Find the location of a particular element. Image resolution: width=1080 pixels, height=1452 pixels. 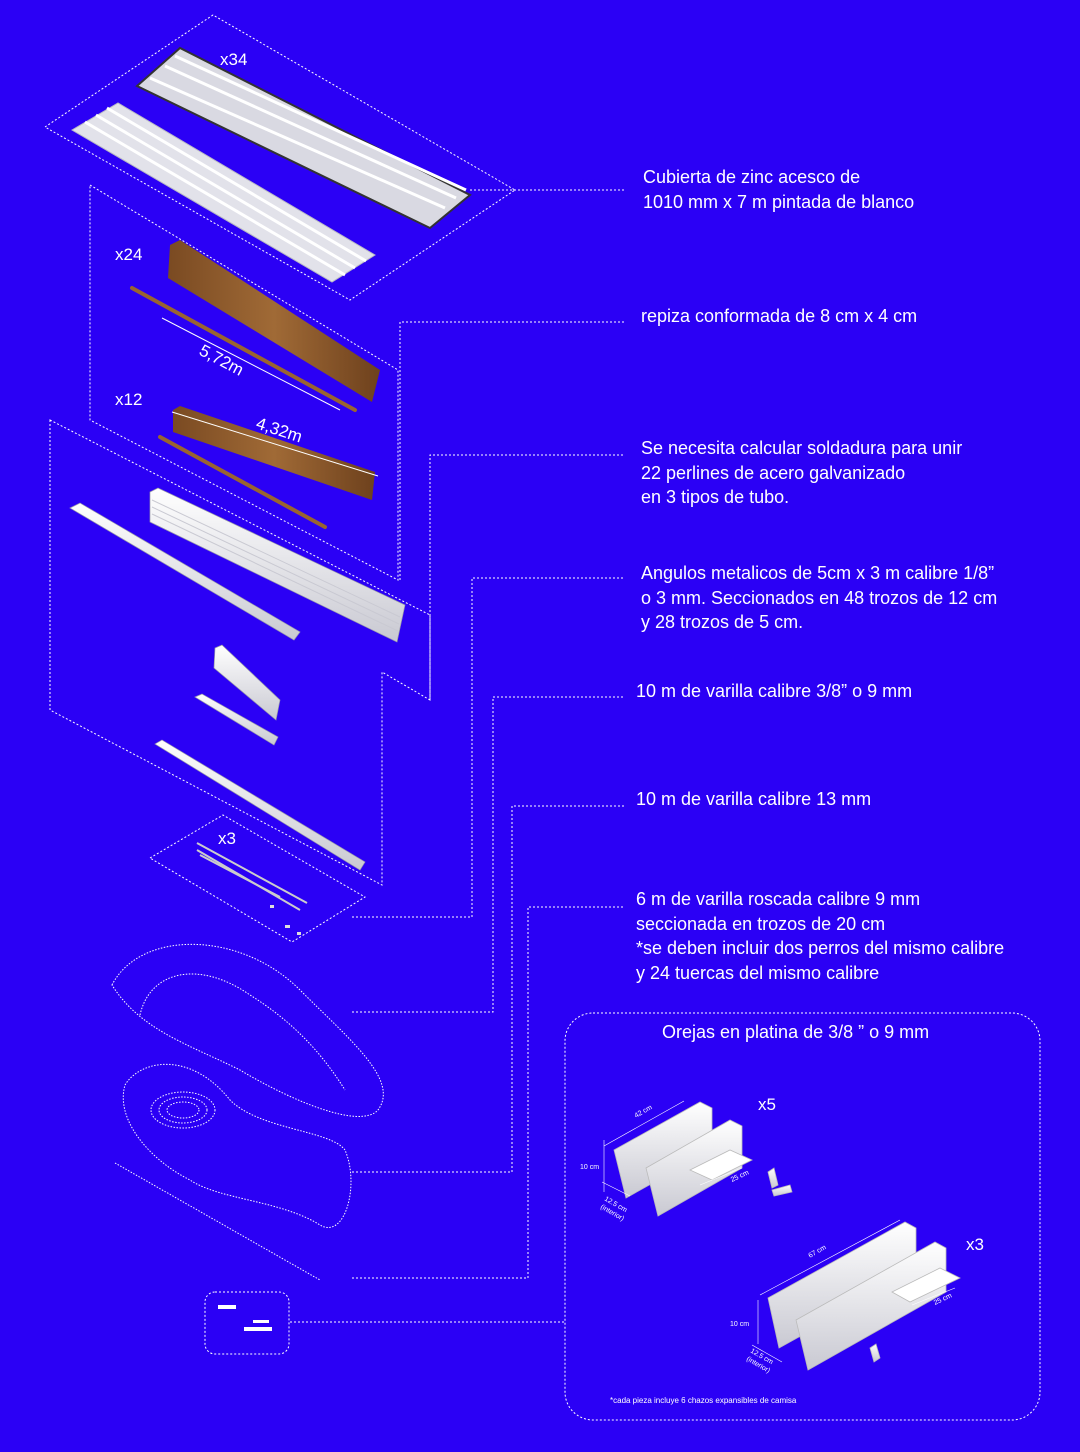

angles is located at coordinates (252, 876).